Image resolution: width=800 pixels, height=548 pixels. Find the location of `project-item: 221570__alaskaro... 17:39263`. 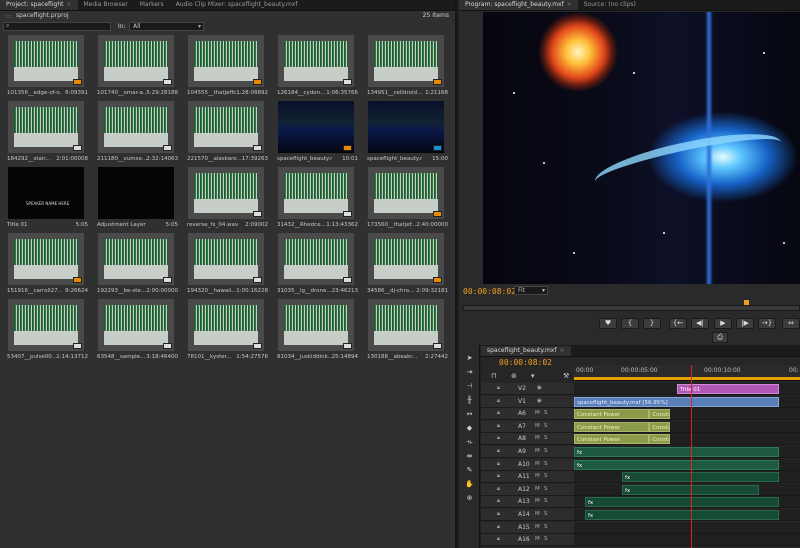

project-item: 221570__alaskaro... 17:39263 is located at coordinates (226, 132).